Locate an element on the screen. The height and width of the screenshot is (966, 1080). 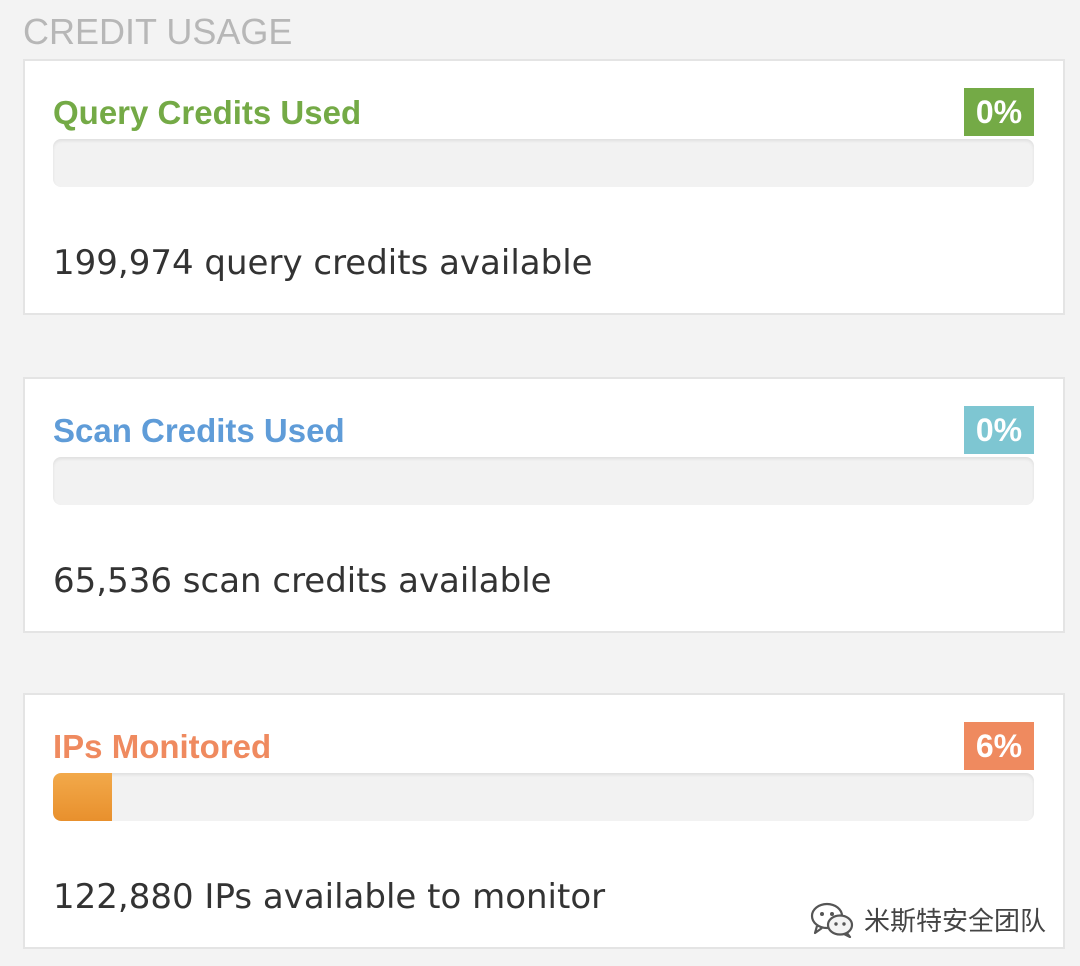
wechat-icon is located at coordinates (832, 920).